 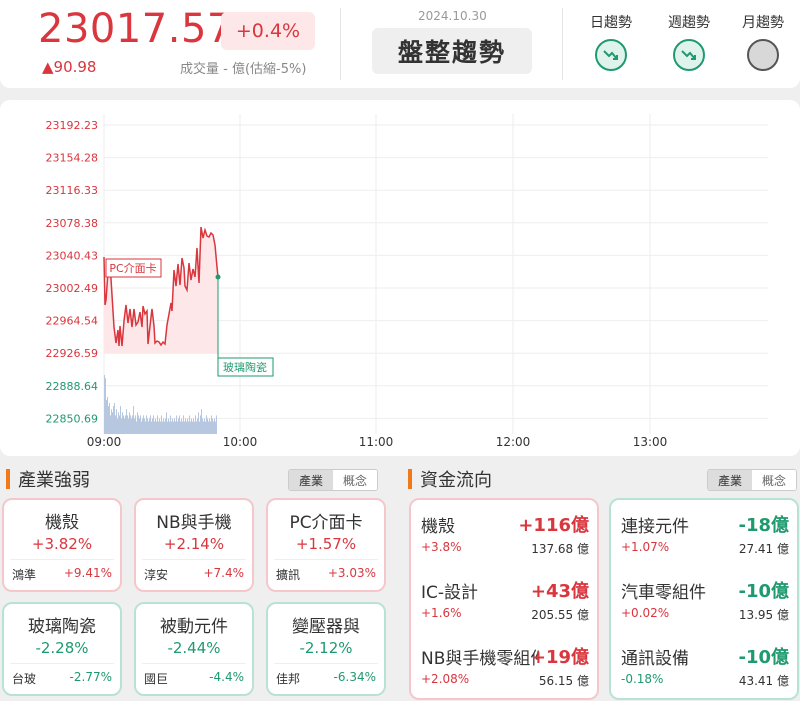 What do you see at coordinates (655, 527) in the screenshot?
I see `flow-industry-name: 連接元件` at bounding box center [655, 527].